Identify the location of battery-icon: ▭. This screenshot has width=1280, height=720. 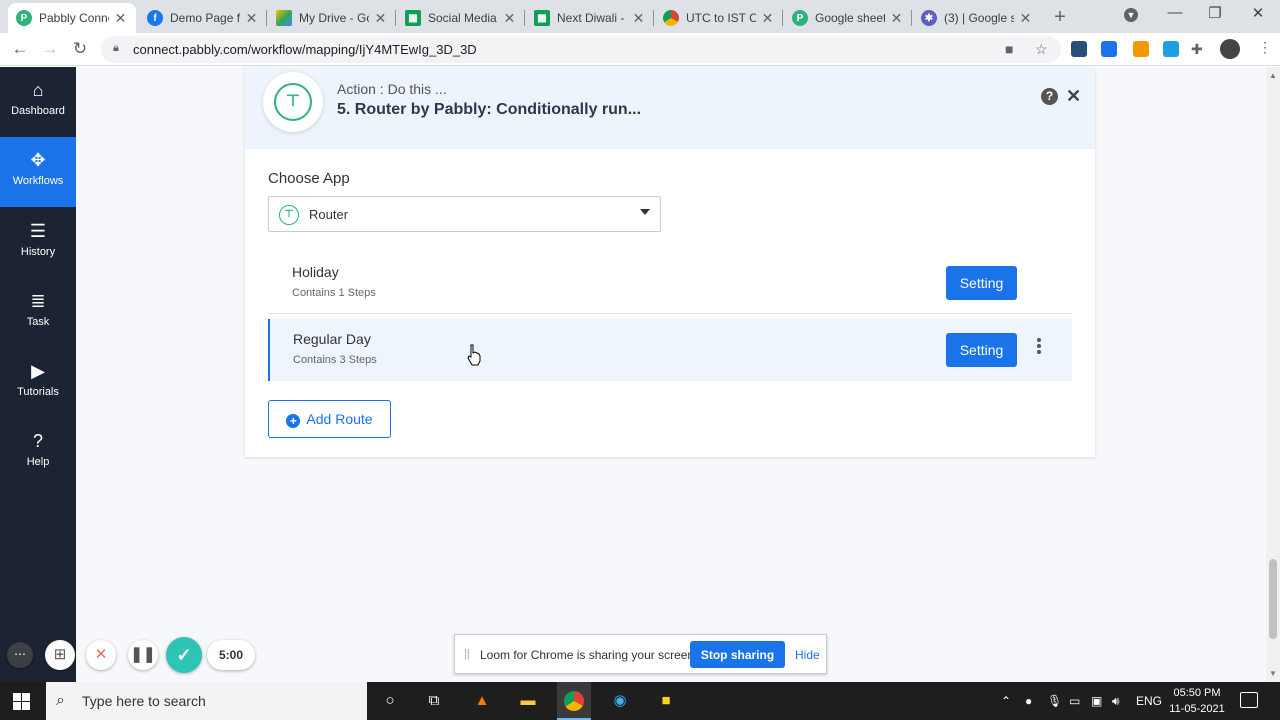
(1074, 701).